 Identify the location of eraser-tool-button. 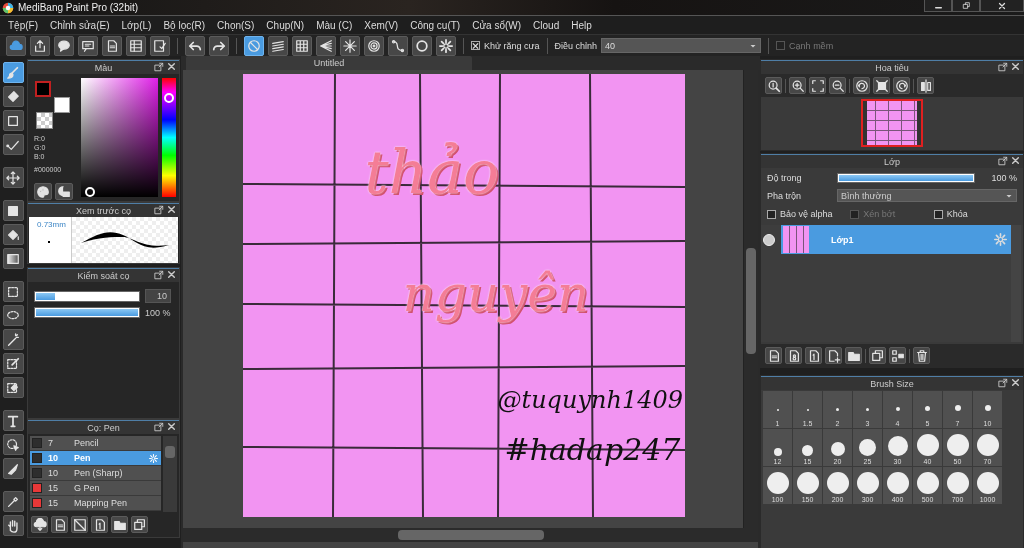
(13, 96).